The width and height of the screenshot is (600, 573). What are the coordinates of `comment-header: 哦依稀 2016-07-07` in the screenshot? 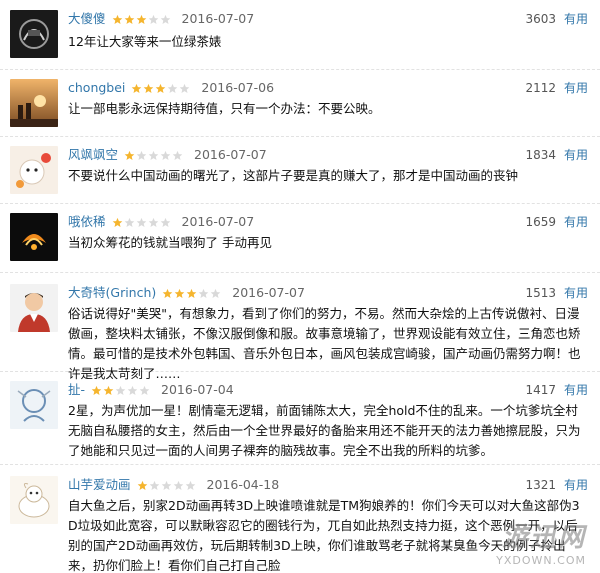 It's located at (161, 222).